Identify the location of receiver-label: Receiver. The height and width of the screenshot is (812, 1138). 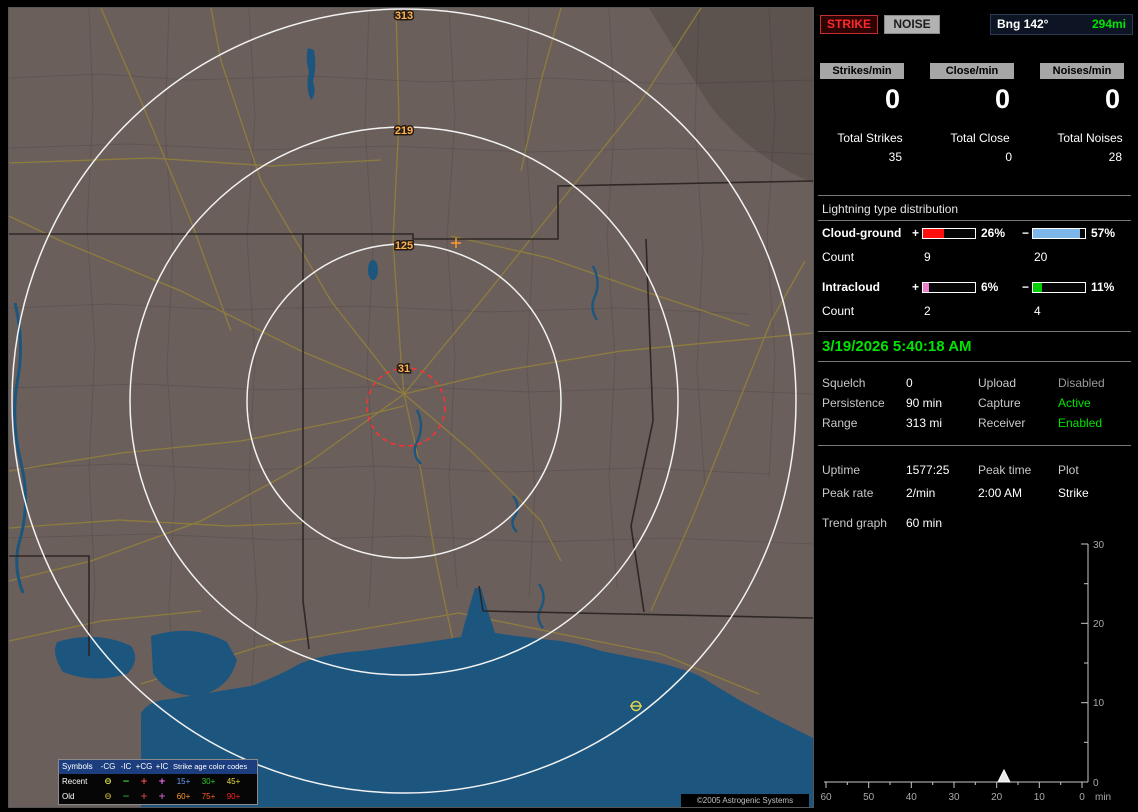
(1002, 423).